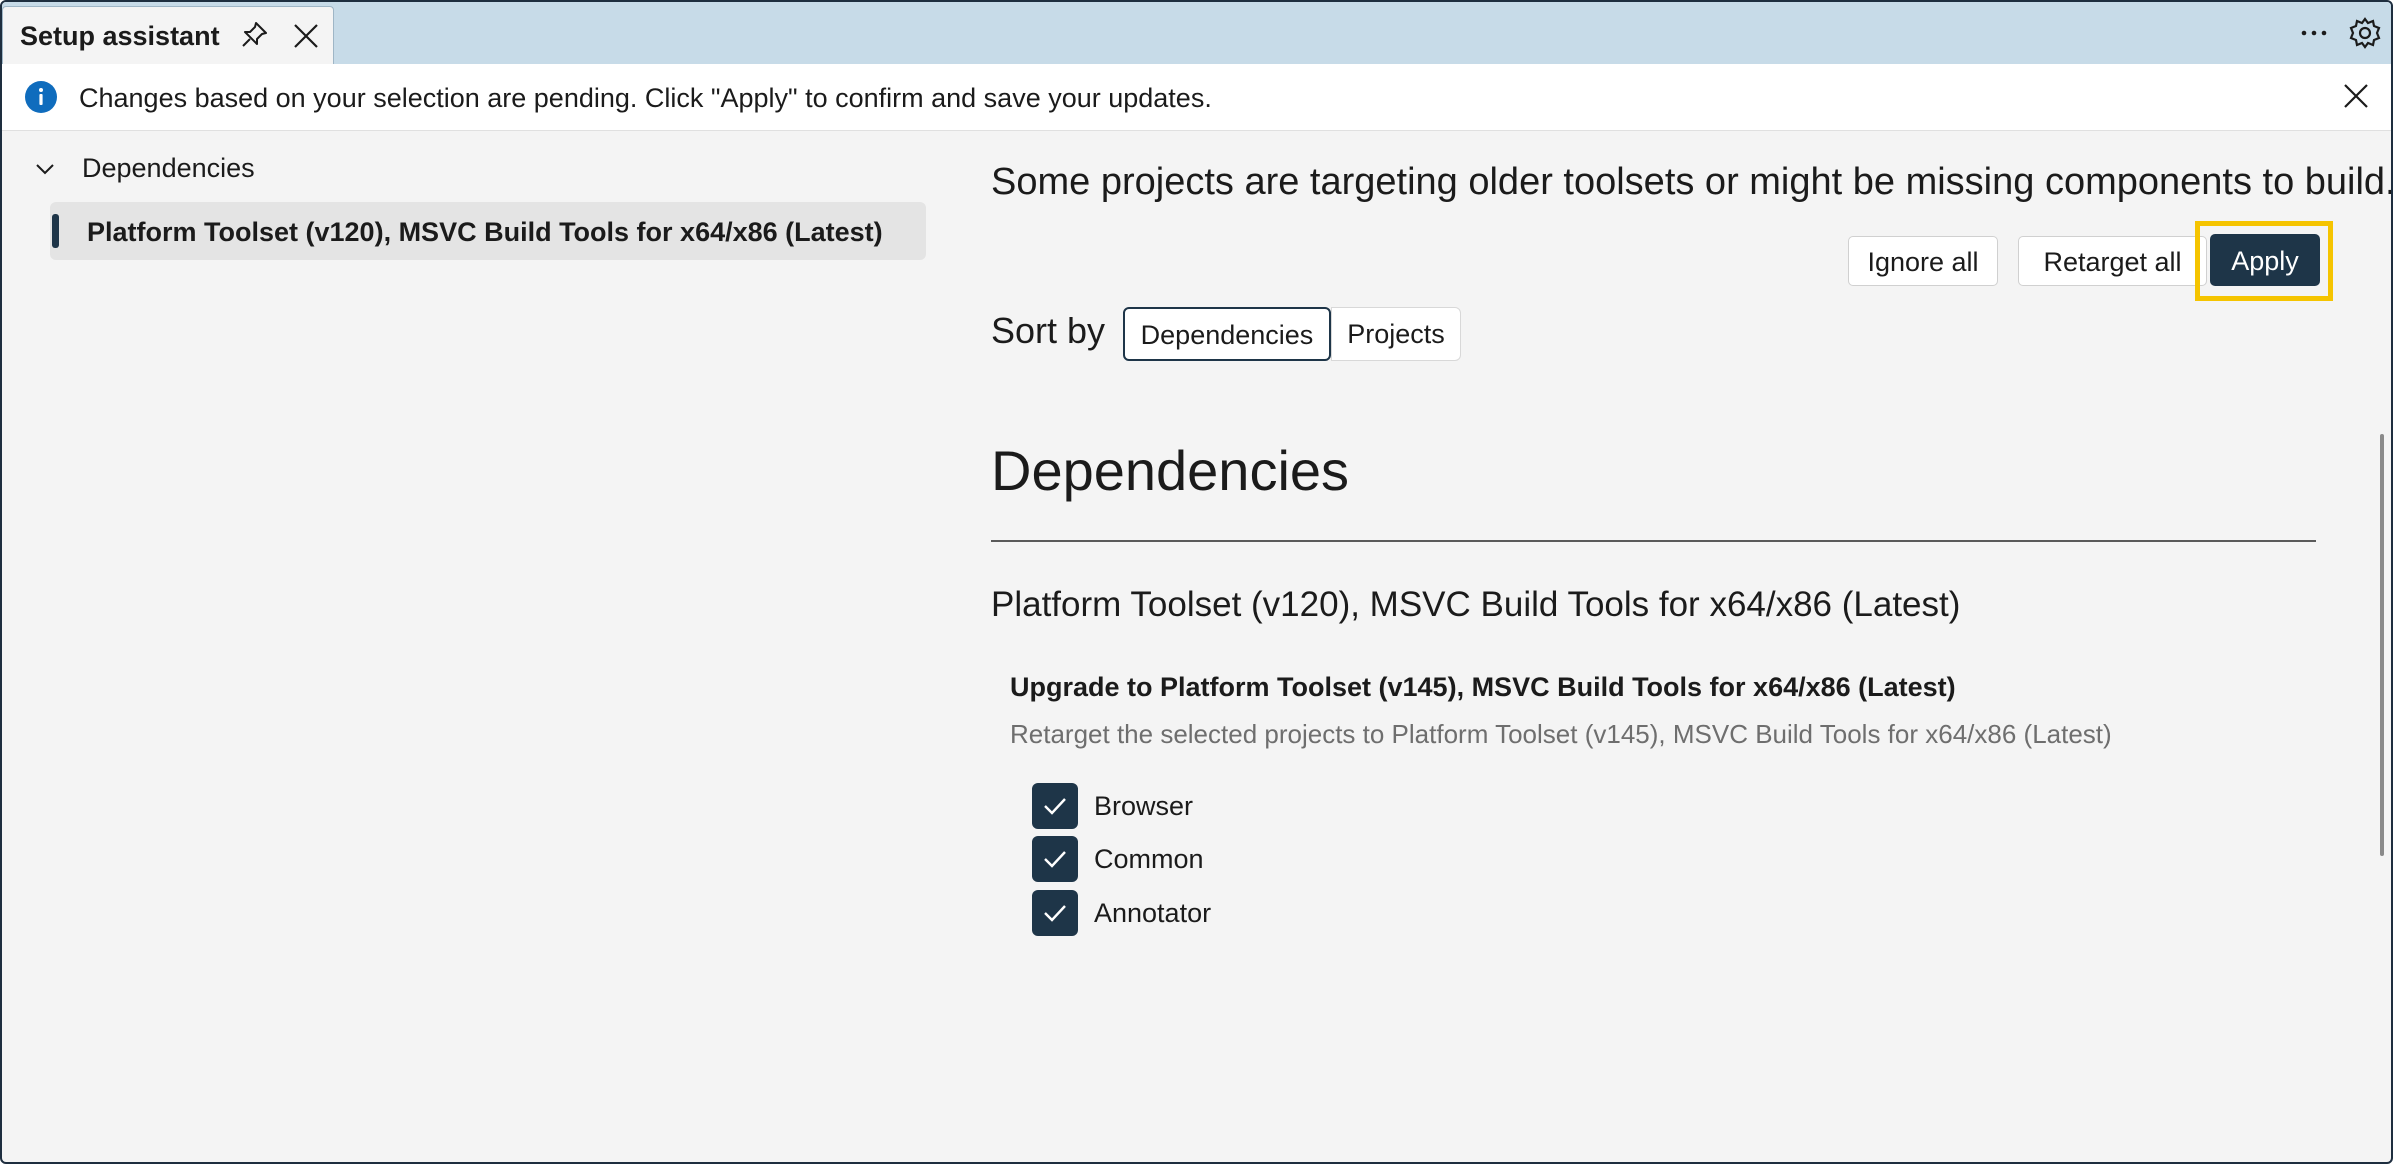 Image resolution: width=2393 pixels, height=1164 pixels. I want to click on tab-strip: Setup assistant, so click(1196, 33).